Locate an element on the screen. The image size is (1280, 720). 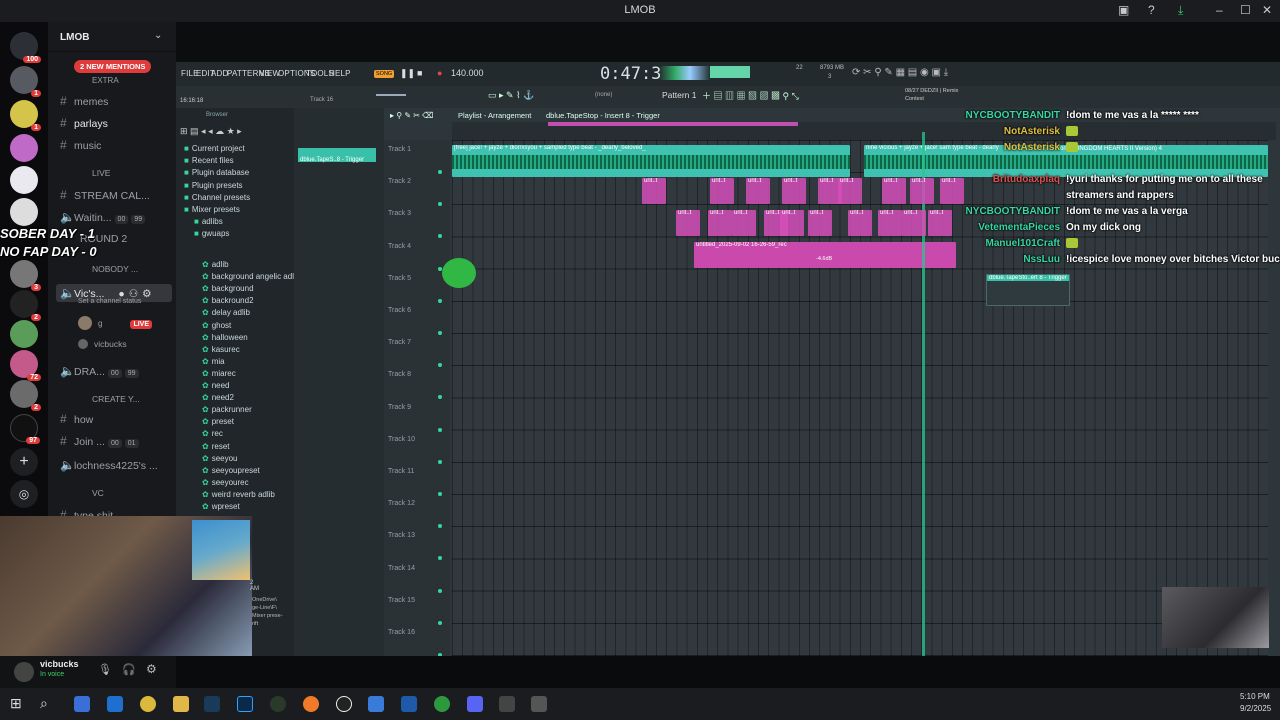
browser-folder: ■ Plugin presets is located at coordinates (213, 185).